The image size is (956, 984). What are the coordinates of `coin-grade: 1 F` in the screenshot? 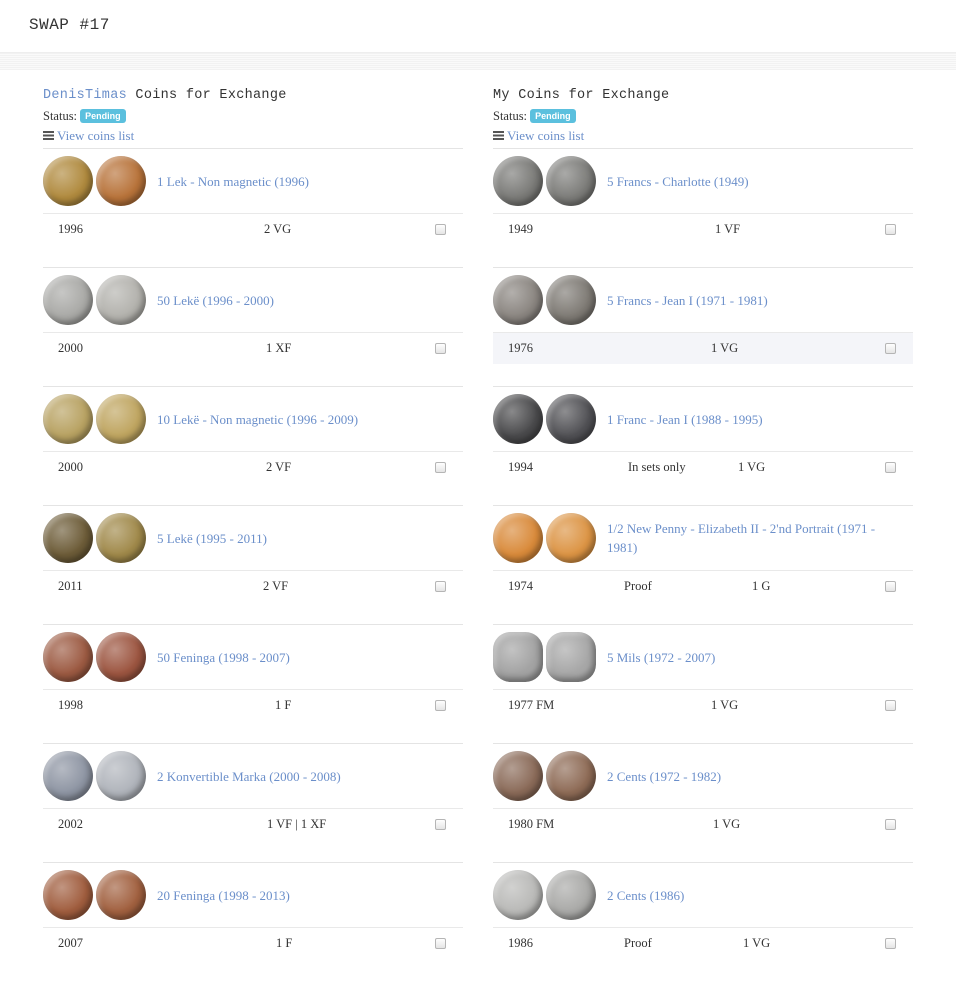 It's located at (284, 943).